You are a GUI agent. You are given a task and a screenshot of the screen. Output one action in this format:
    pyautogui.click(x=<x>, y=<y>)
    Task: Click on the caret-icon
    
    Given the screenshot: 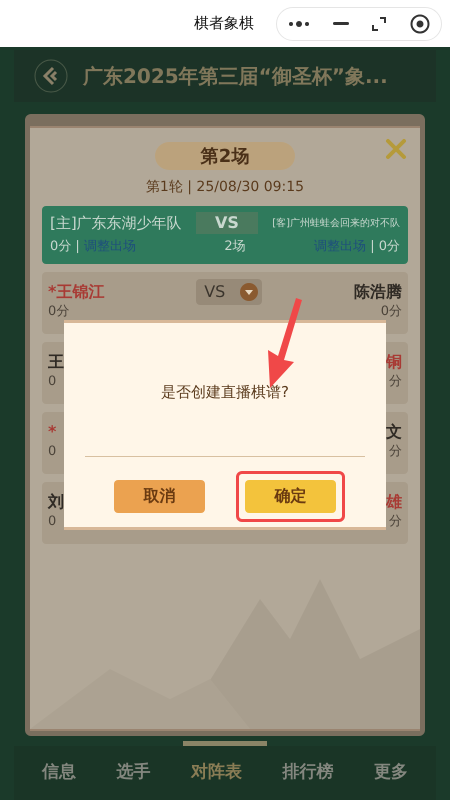 What is the action you would take?
    pyautogui.click(x=249, y=292)
    